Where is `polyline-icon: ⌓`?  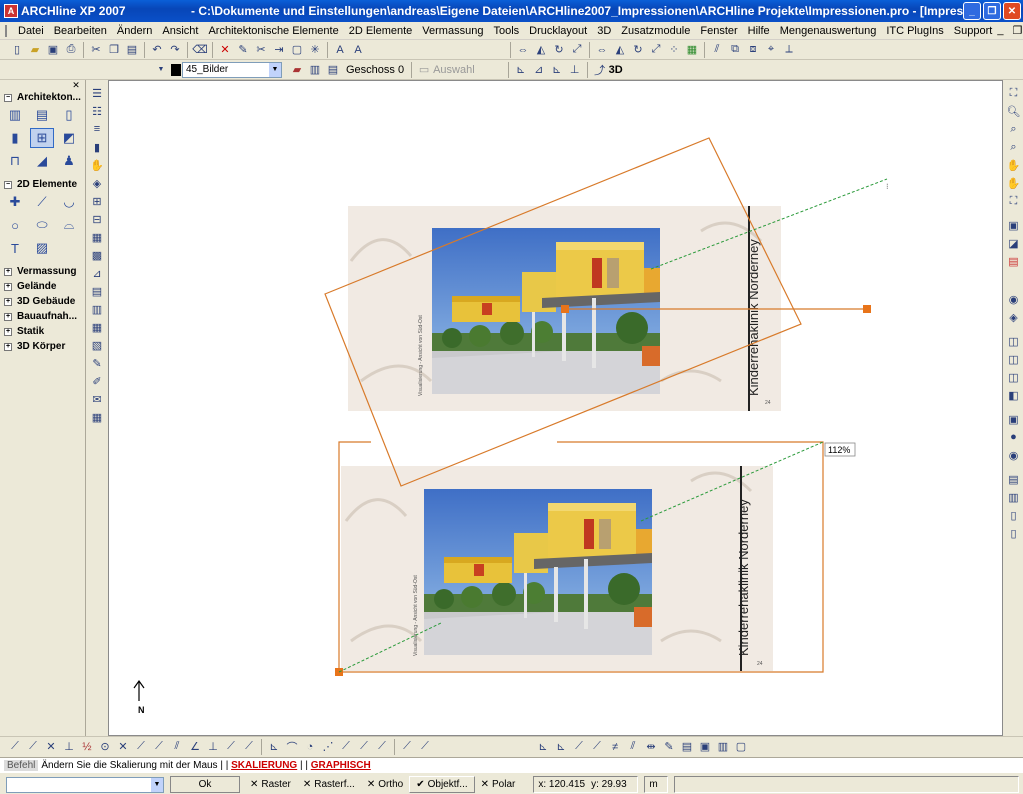
polyline-icon: ⌓ is located at coordinates (69, 225).